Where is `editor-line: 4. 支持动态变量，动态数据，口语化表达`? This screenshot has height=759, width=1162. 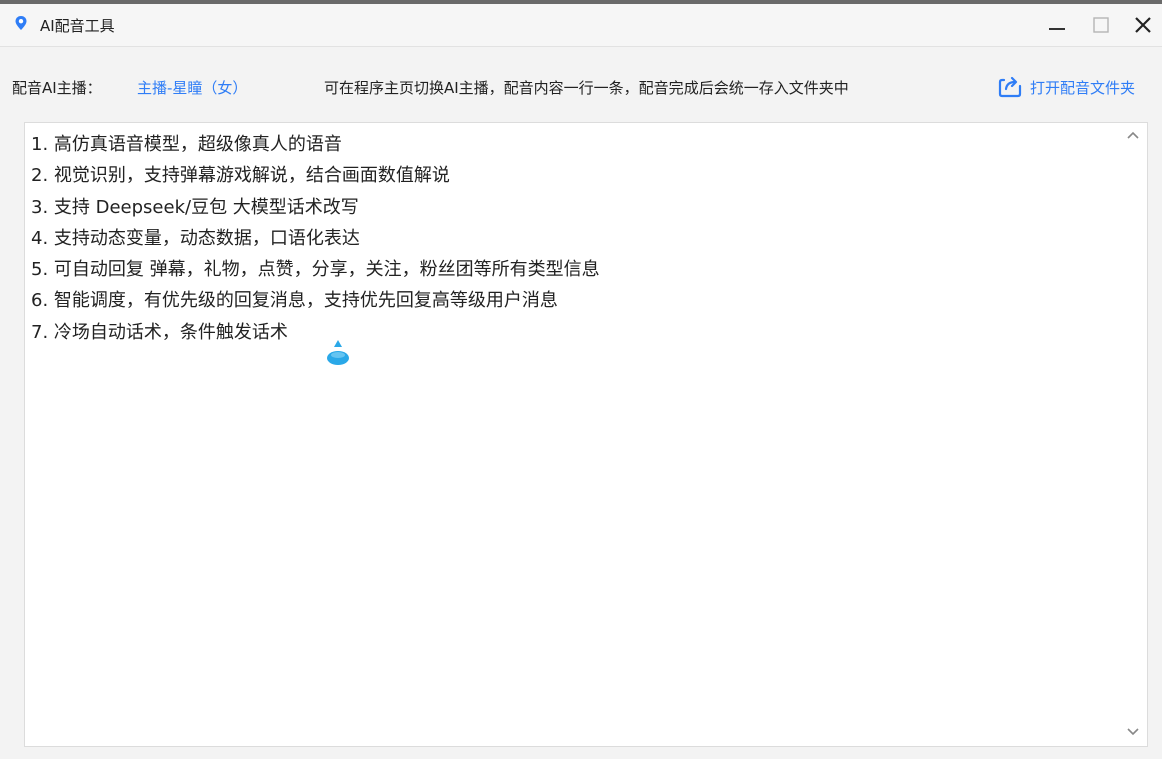 editor-line: 4. 支持动态变量，动态数据，口语化表达 is located at coordinates (195, 238).